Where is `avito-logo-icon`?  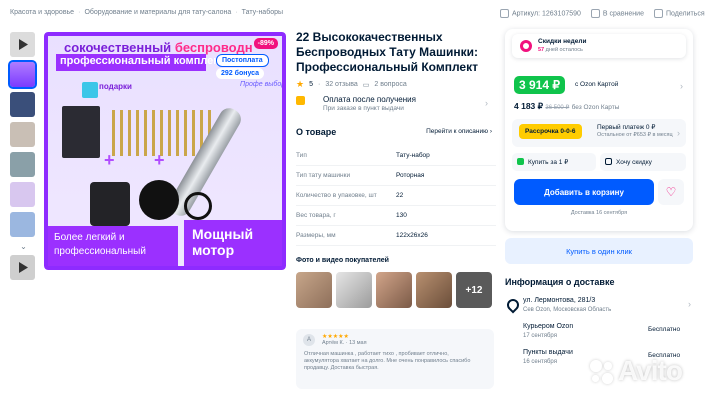
avito-logo-icon is located at coordinates (603, 372).